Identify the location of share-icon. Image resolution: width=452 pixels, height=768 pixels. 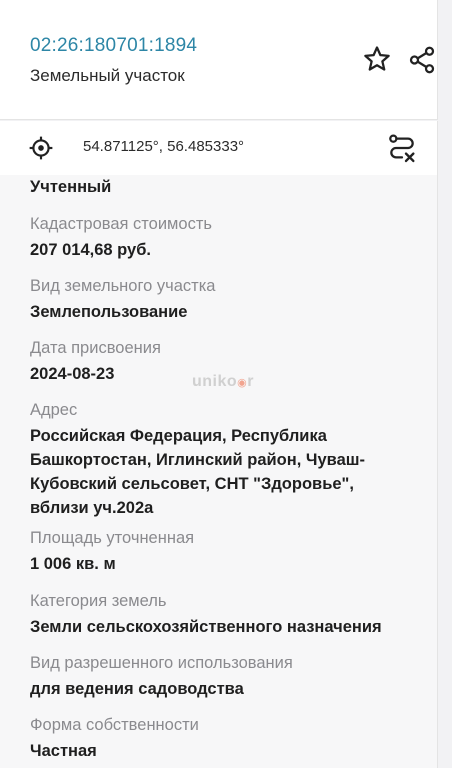
(422, 60).